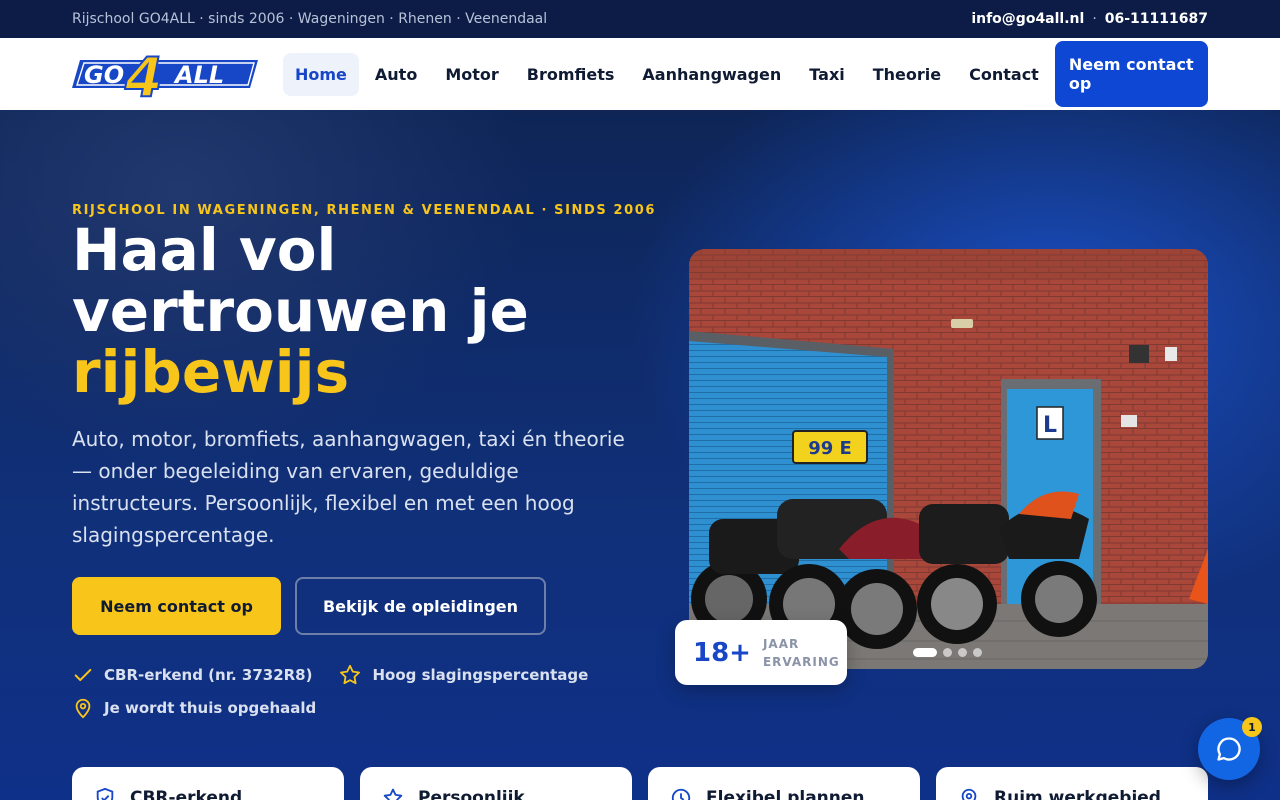 The height and width of the screenshot is (800, 1280). I want to click on nav-contact-button: Neem contact op, so click(1131, 74).